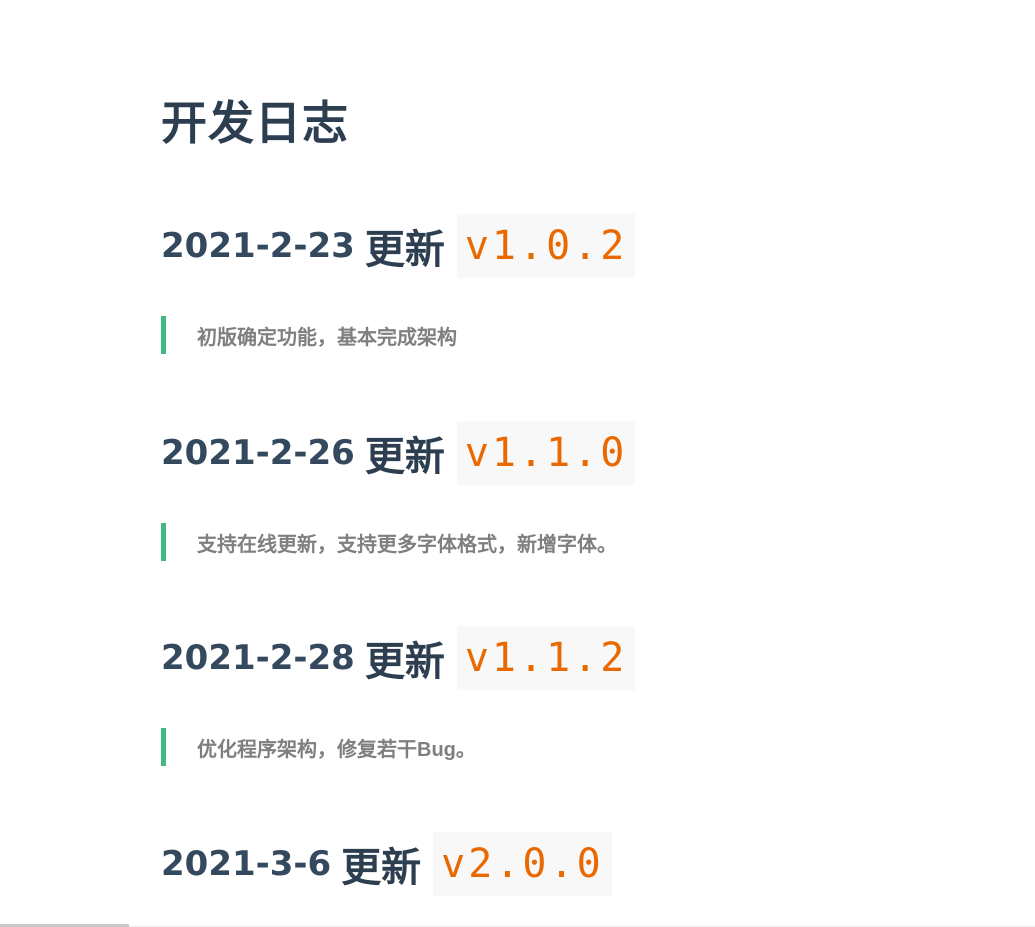 This screenshot has height=927, width=1035. Describe the element at coordinates (336, 749) in the screenshot. I see `entry-note-text: 优化程序架构，修复若干Bug。` at that location.